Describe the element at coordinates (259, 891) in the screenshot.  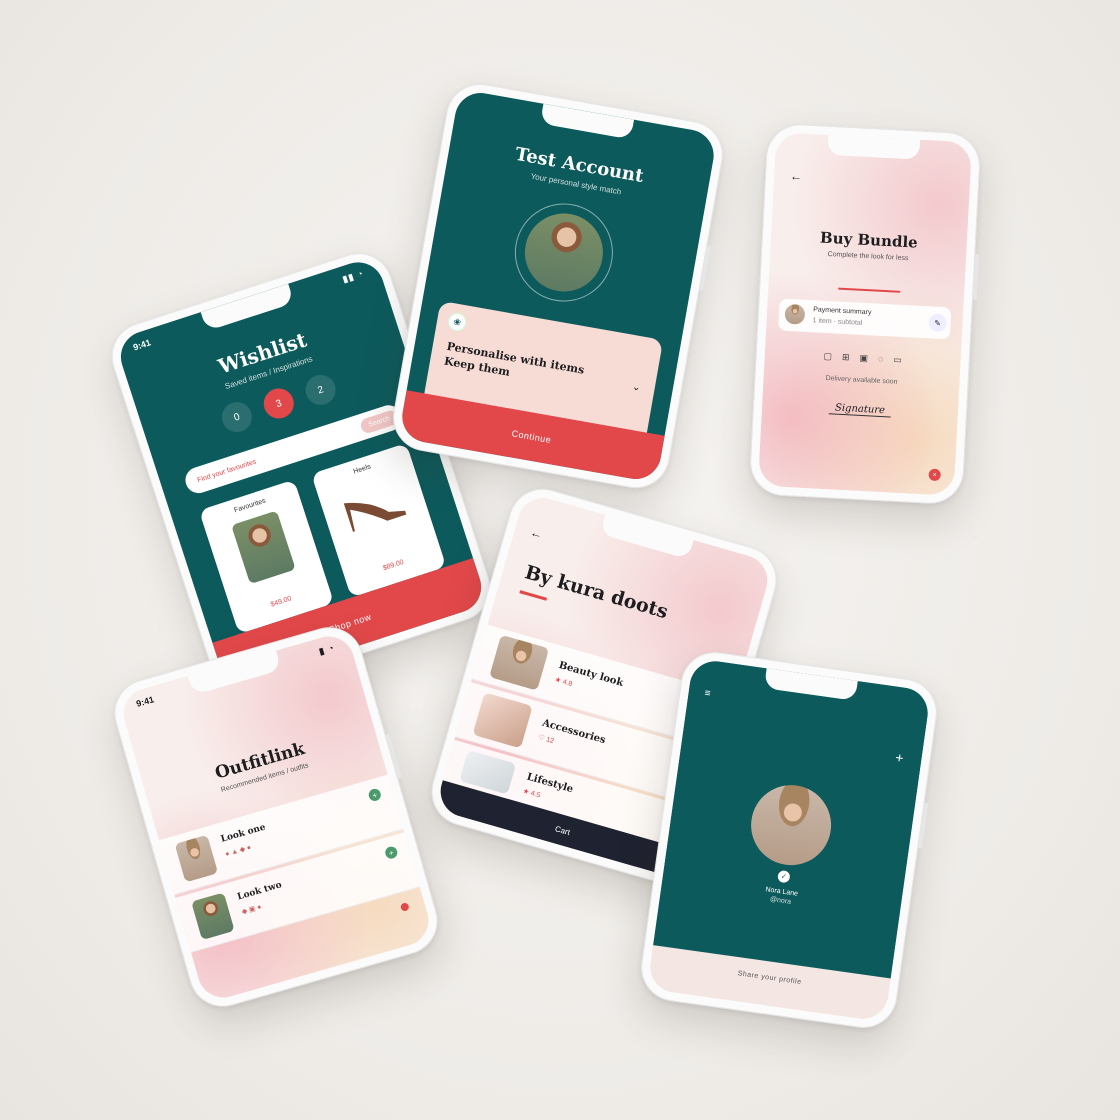
I see `item-name: Look two` at that location.